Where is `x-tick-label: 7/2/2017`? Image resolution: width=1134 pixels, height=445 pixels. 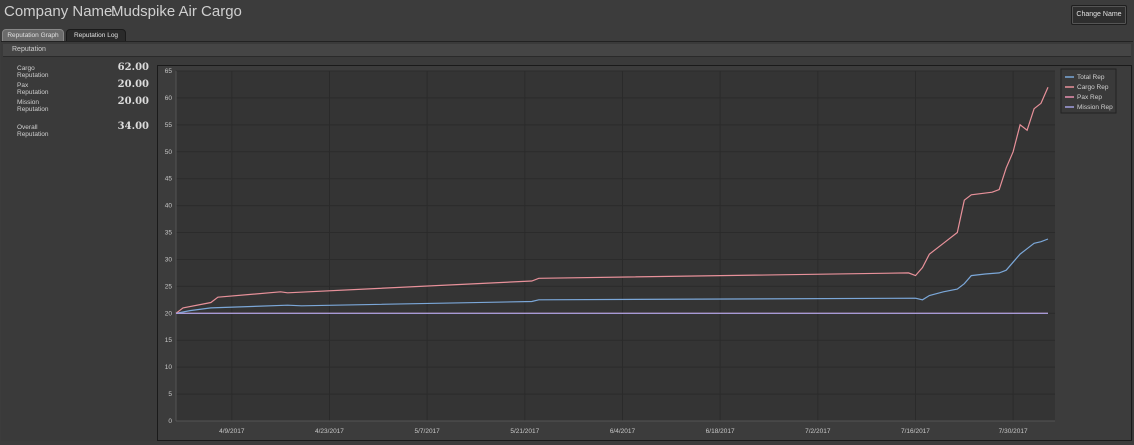
x-tick-label: 7/2/2017 is located at coordinates (818, 431).